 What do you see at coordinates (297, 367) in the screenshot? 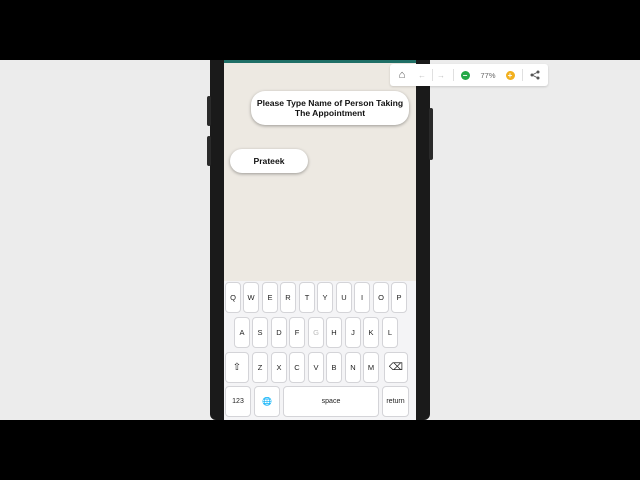
I see `key-c: C` at bounding box center [297, 367].